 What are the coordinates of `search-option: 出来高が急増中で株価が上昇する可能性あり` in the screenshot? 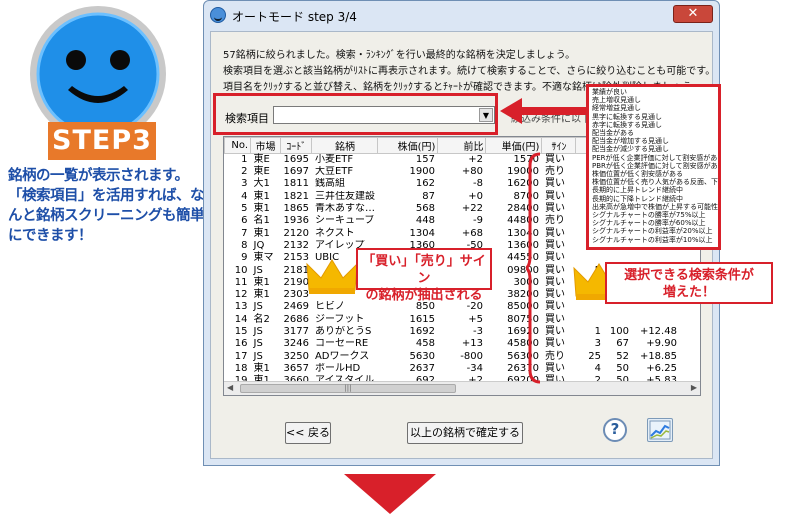 It's located at (655, 207).